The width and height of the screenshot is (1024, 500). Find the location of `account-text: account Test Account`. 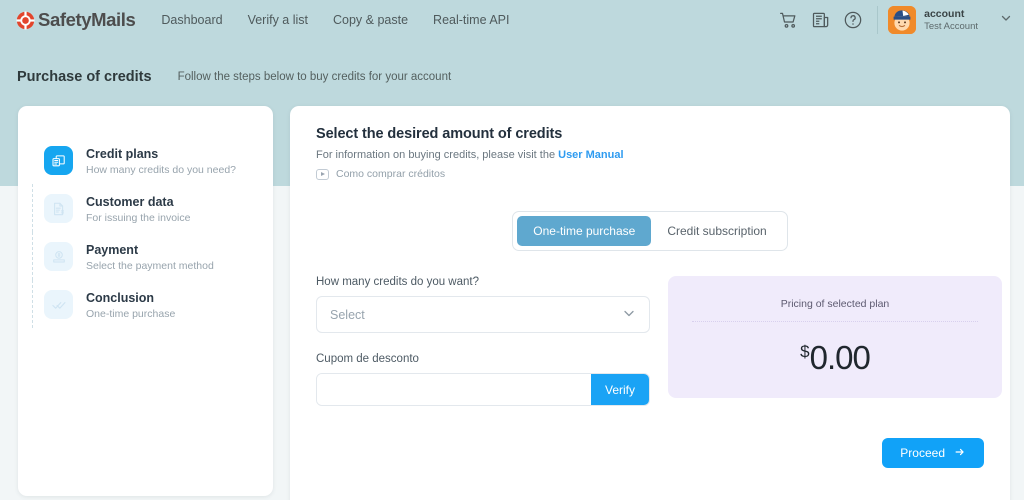

account-text: account Test Account is located at coordinates (951, 20).